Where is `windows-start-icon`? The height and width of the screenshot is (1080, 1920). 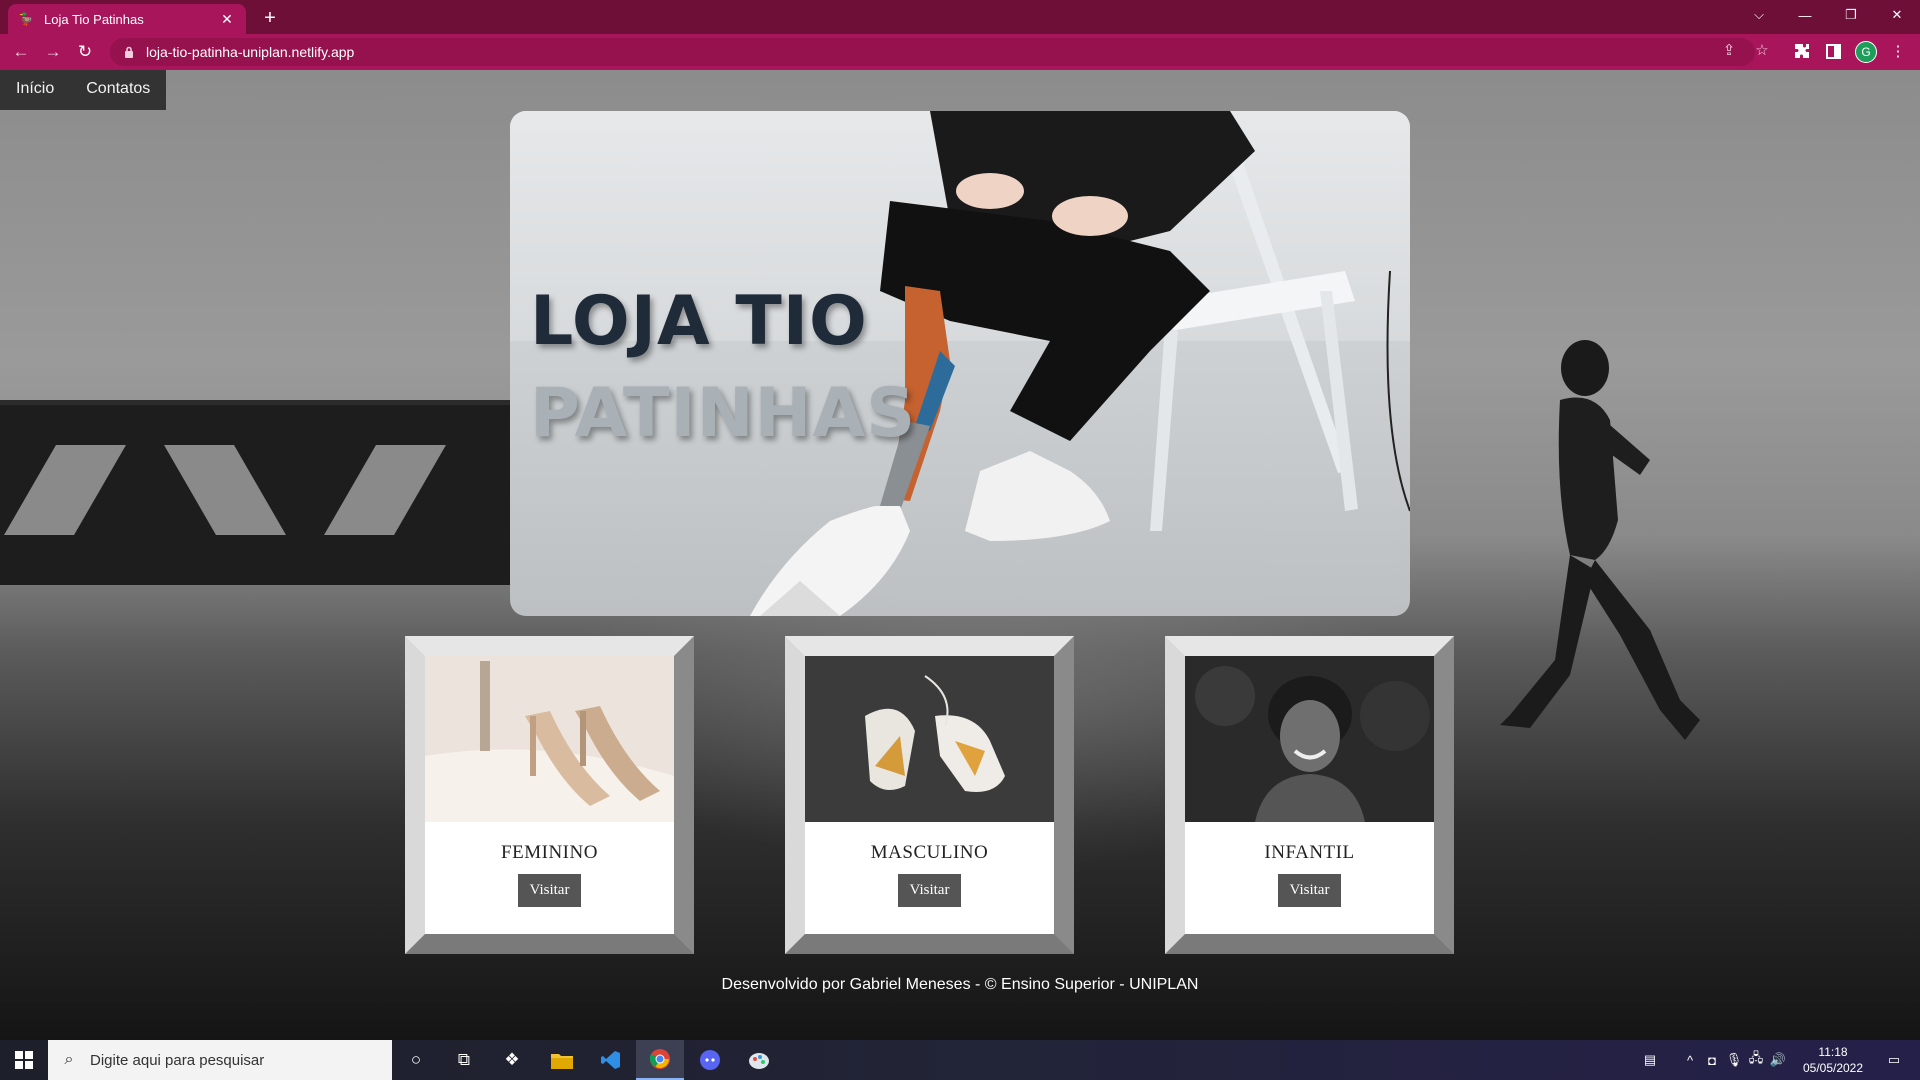 windows-start-icon is located at coordinates (24, 1060).